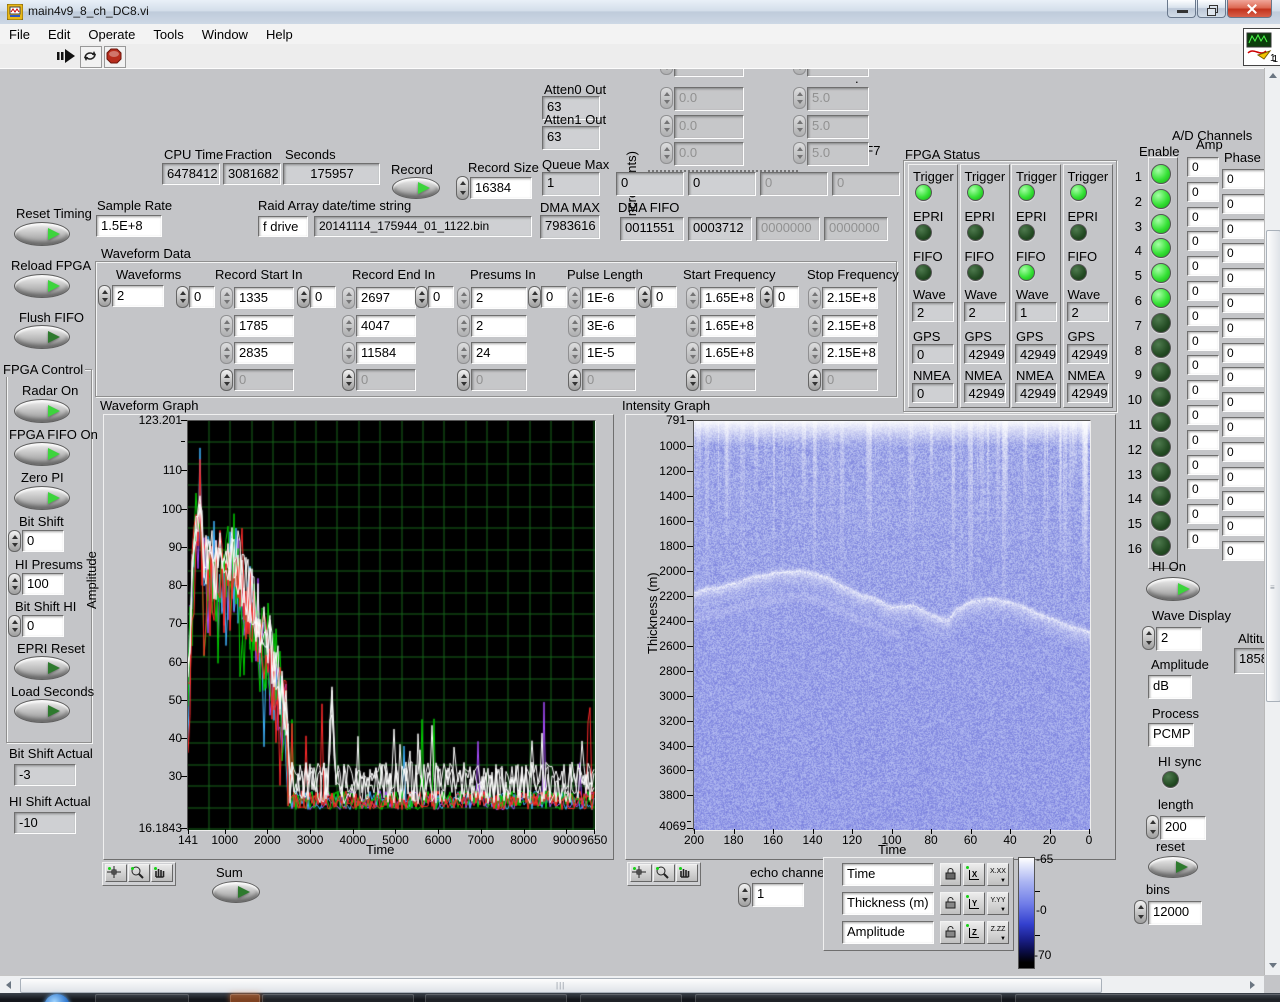 The height and width of the screenshot is (1002, 1280). I want to click on raid-drive-field: f drive, so click(283, 226).